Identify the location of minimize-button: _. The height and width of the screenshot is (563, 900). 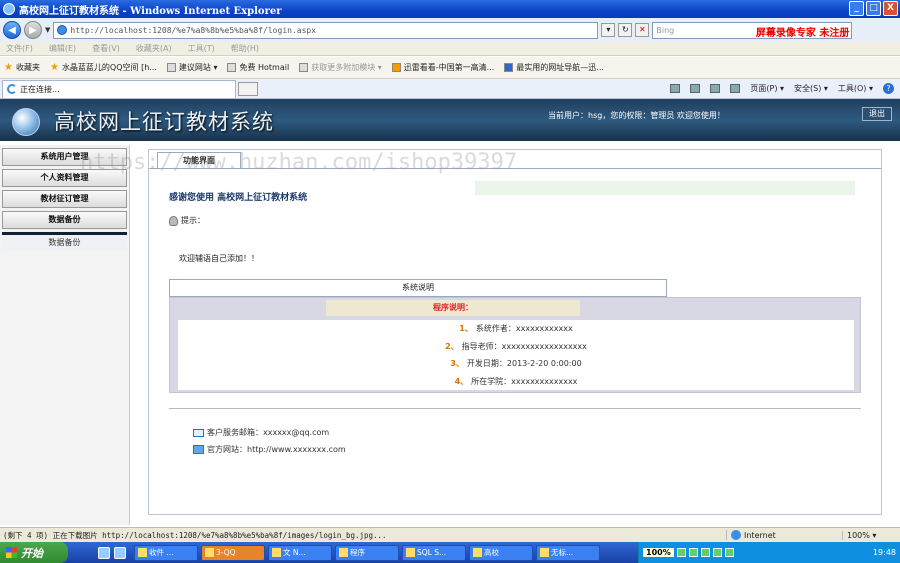
(856, 8).